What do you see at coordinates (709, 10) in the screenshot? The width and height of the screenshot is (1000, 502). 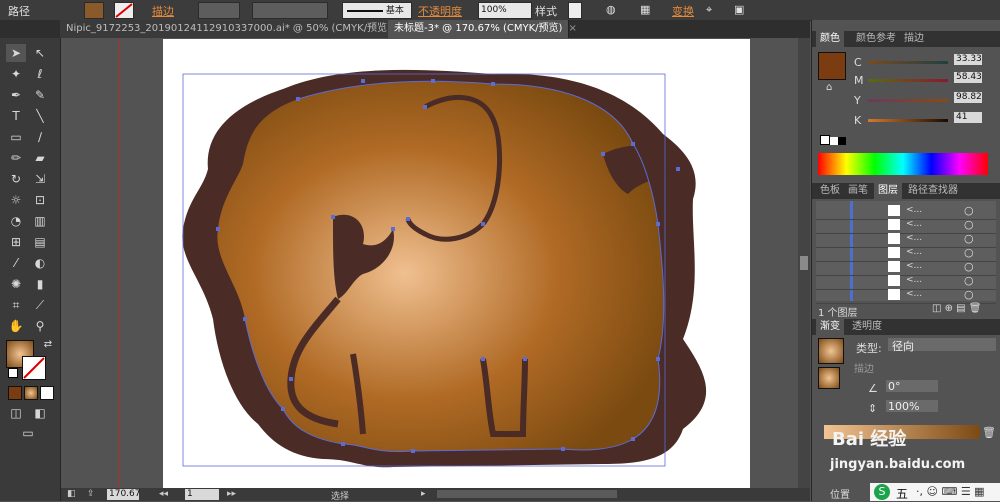 I see `isolate-icon: ⌖` at bounding box center [709, 10].